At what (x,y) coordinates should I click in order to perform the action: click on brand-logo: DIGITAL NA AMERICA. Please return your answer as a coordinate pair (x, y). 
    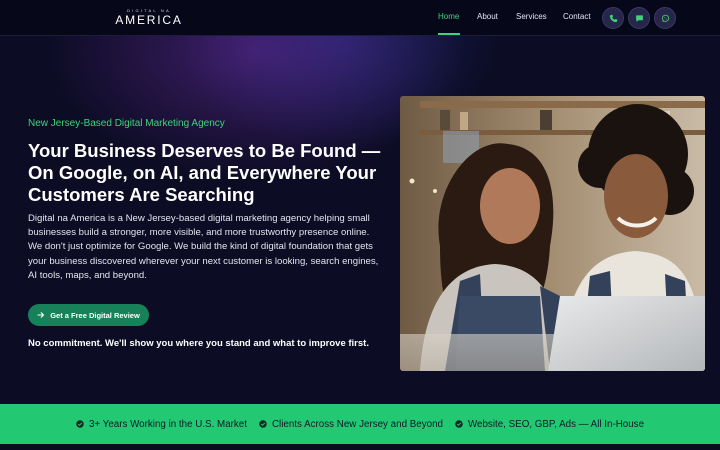
    Looking at the image, I should click on (149, 18).